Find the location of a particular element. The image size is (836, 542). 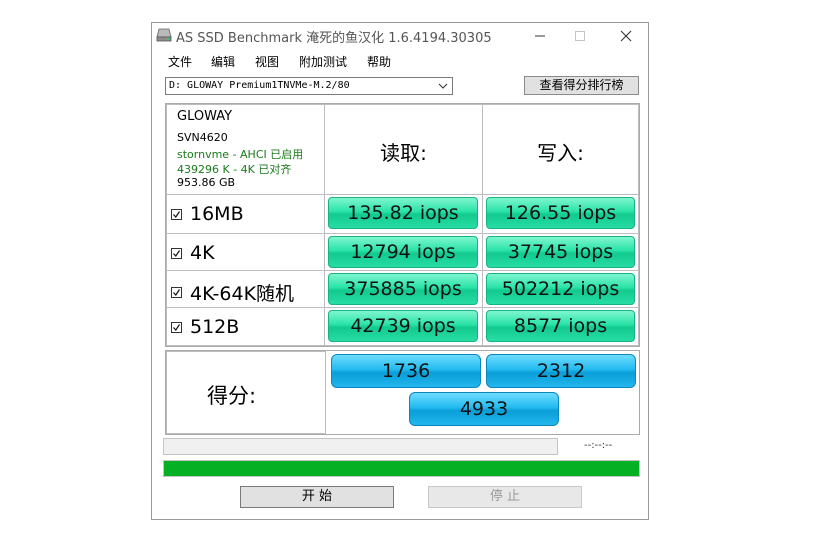

menu-view: 视图 is located at coordinates (267, 61).